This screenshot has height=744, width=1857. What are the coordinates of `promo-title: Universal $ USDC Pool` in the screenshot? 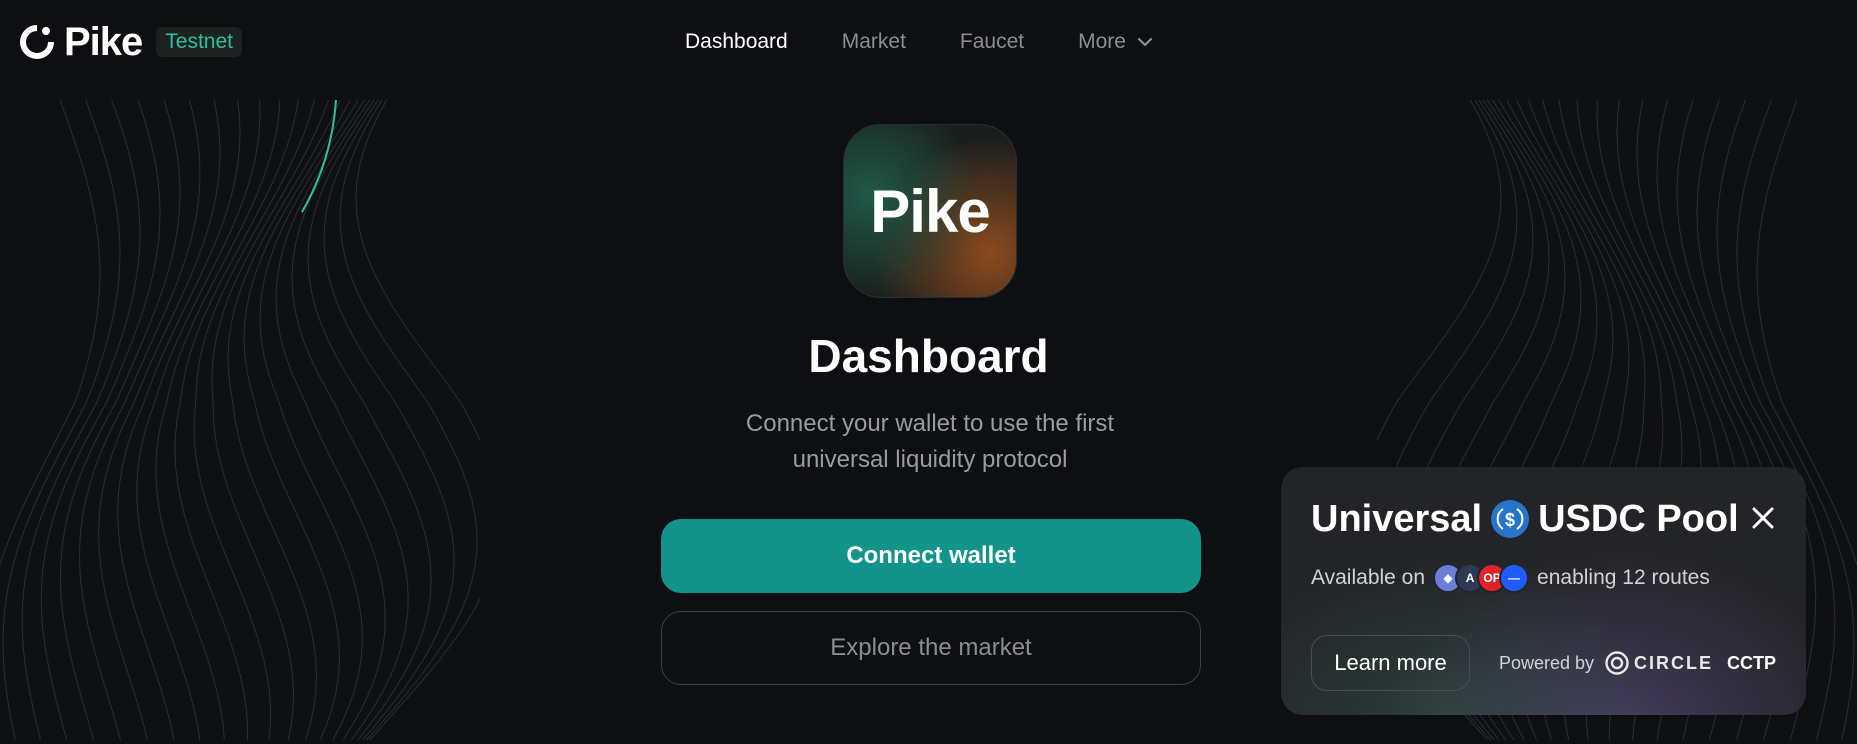 It's located at (1525, 519).